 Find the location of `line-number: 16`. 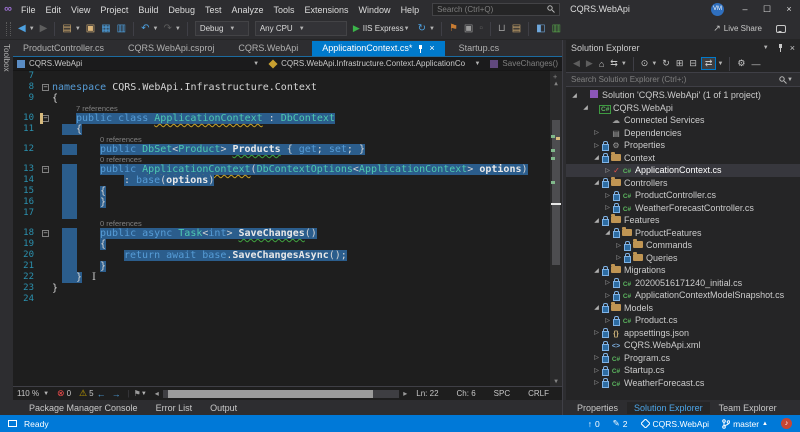

line-number: 16 is located at coordinates (26, 202).